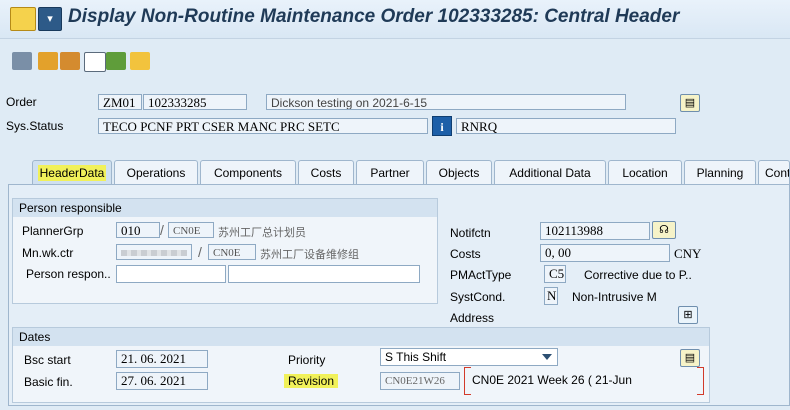 This screenshot has width=790, height=410. Describe the element at coordinates (195, 102) in the screenshot. I see `order-number-field: 102333285` at that location.